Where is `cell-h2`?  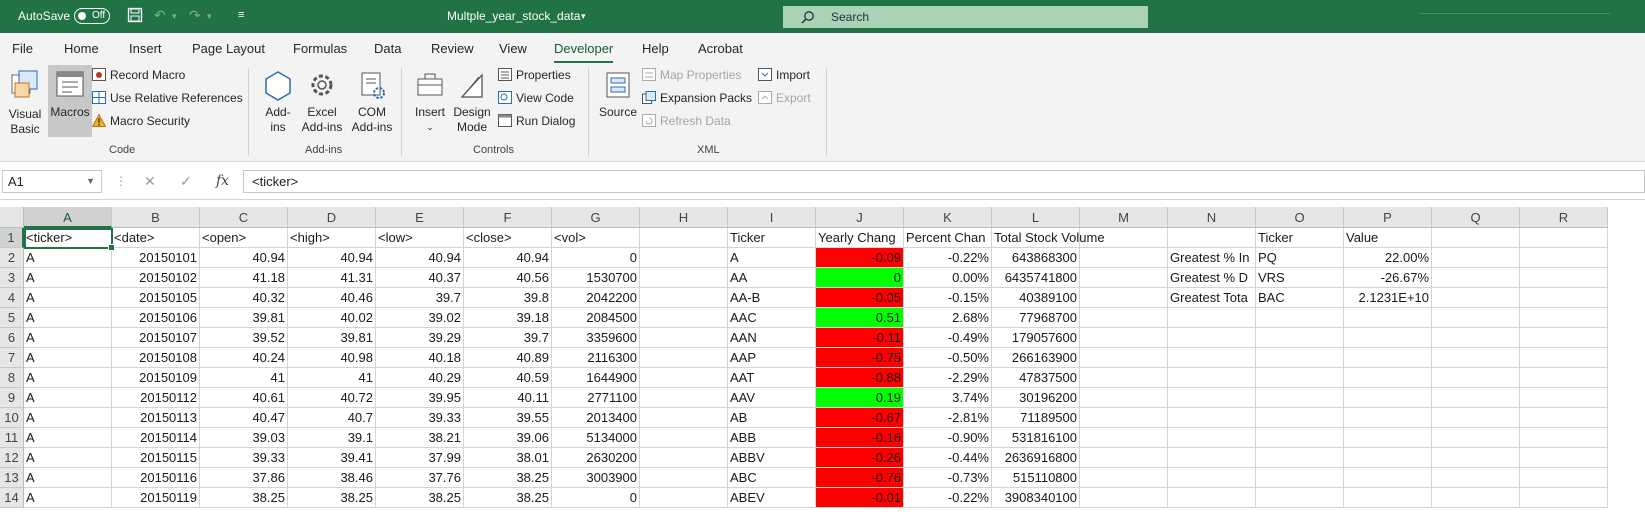 cell-h2 is located at coordinates (684, 258).